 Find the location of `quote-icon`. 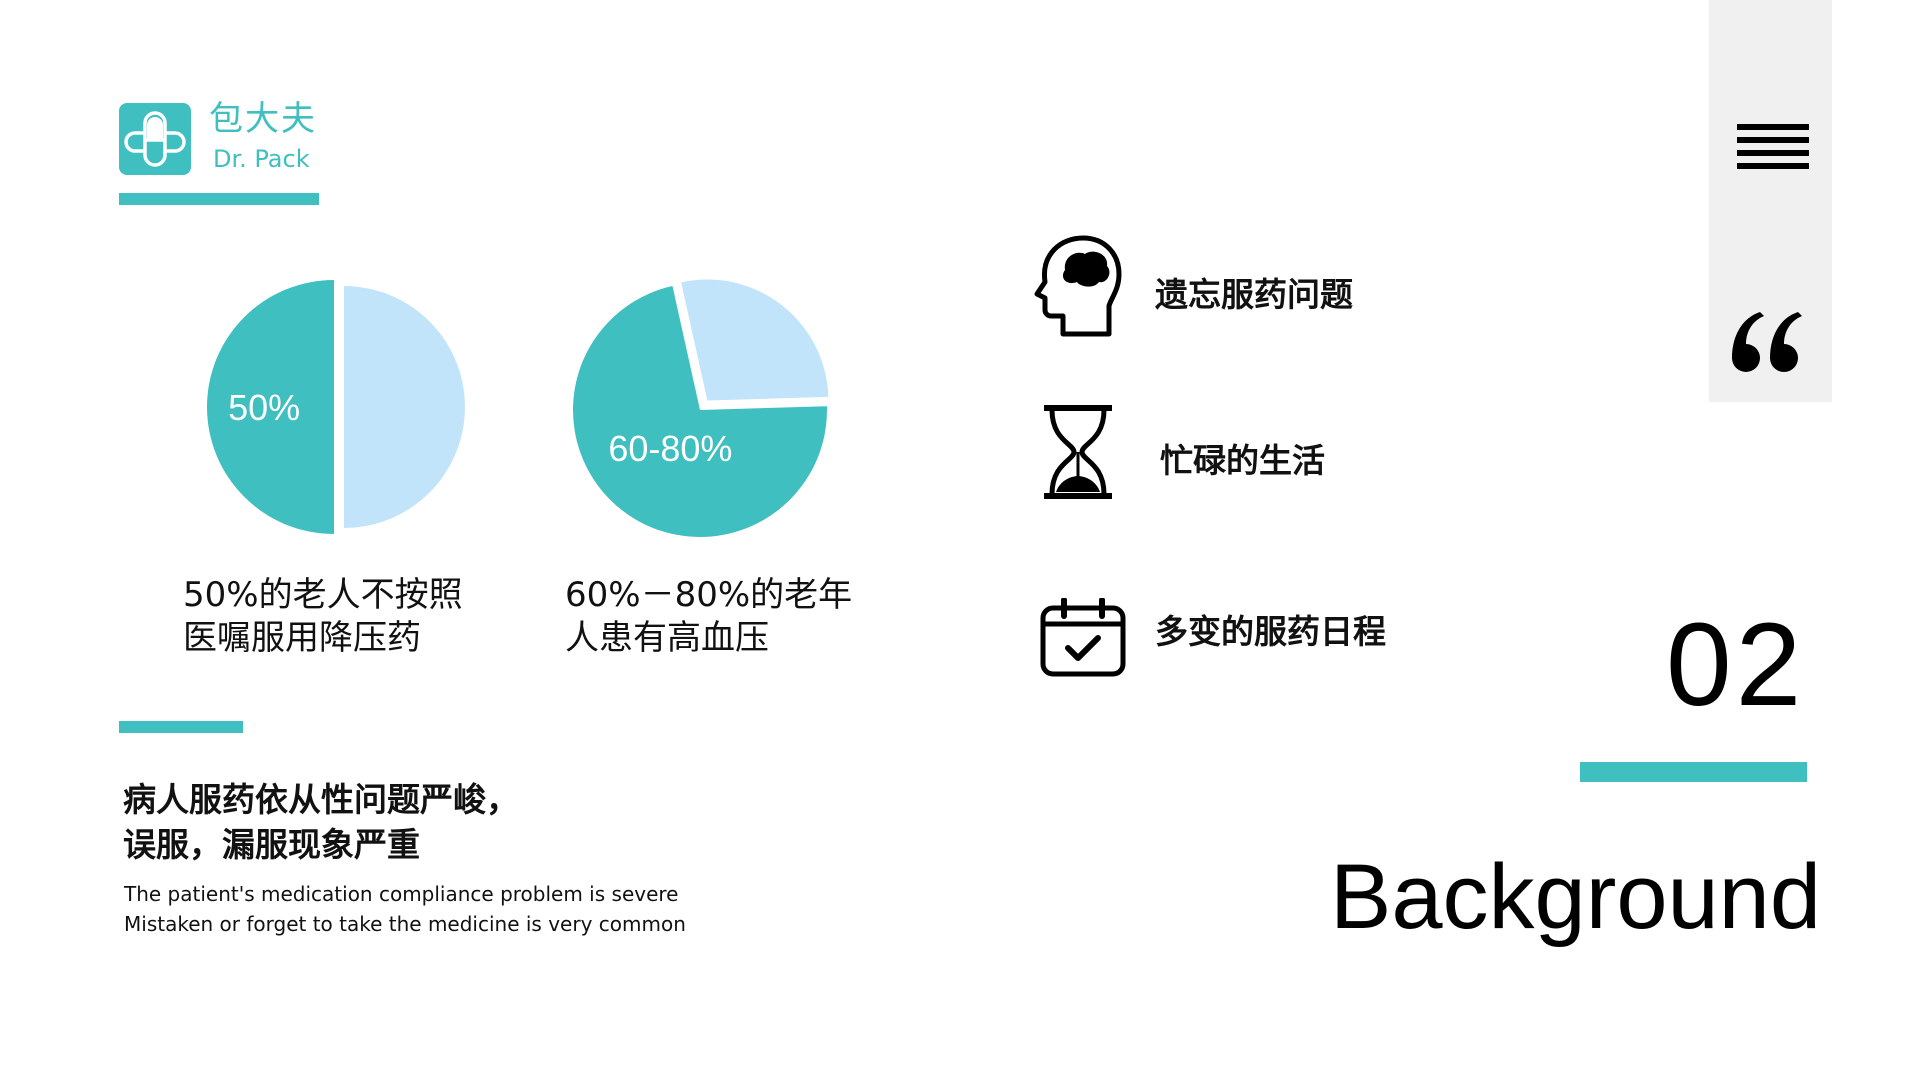

quote-icon is located at coordinates (1767, 342).